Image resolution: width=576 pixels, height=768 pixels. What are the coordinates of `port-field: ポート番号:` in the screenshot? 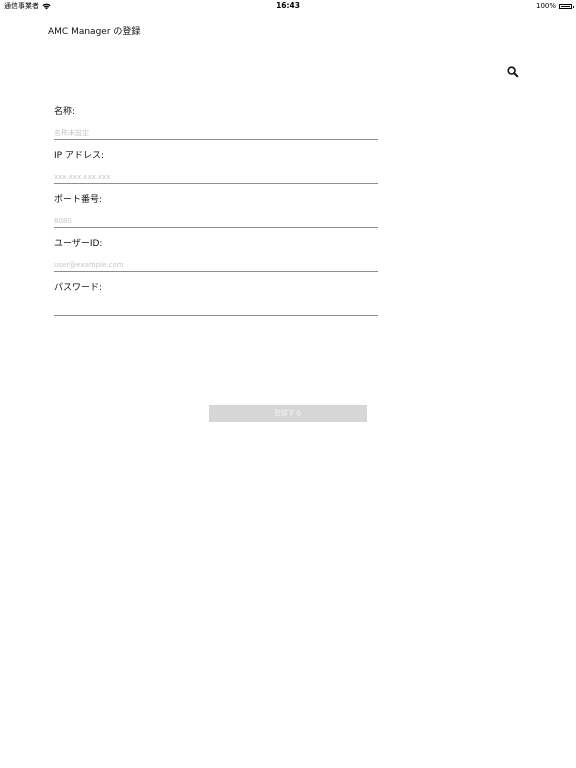 It's located at (216, 214).